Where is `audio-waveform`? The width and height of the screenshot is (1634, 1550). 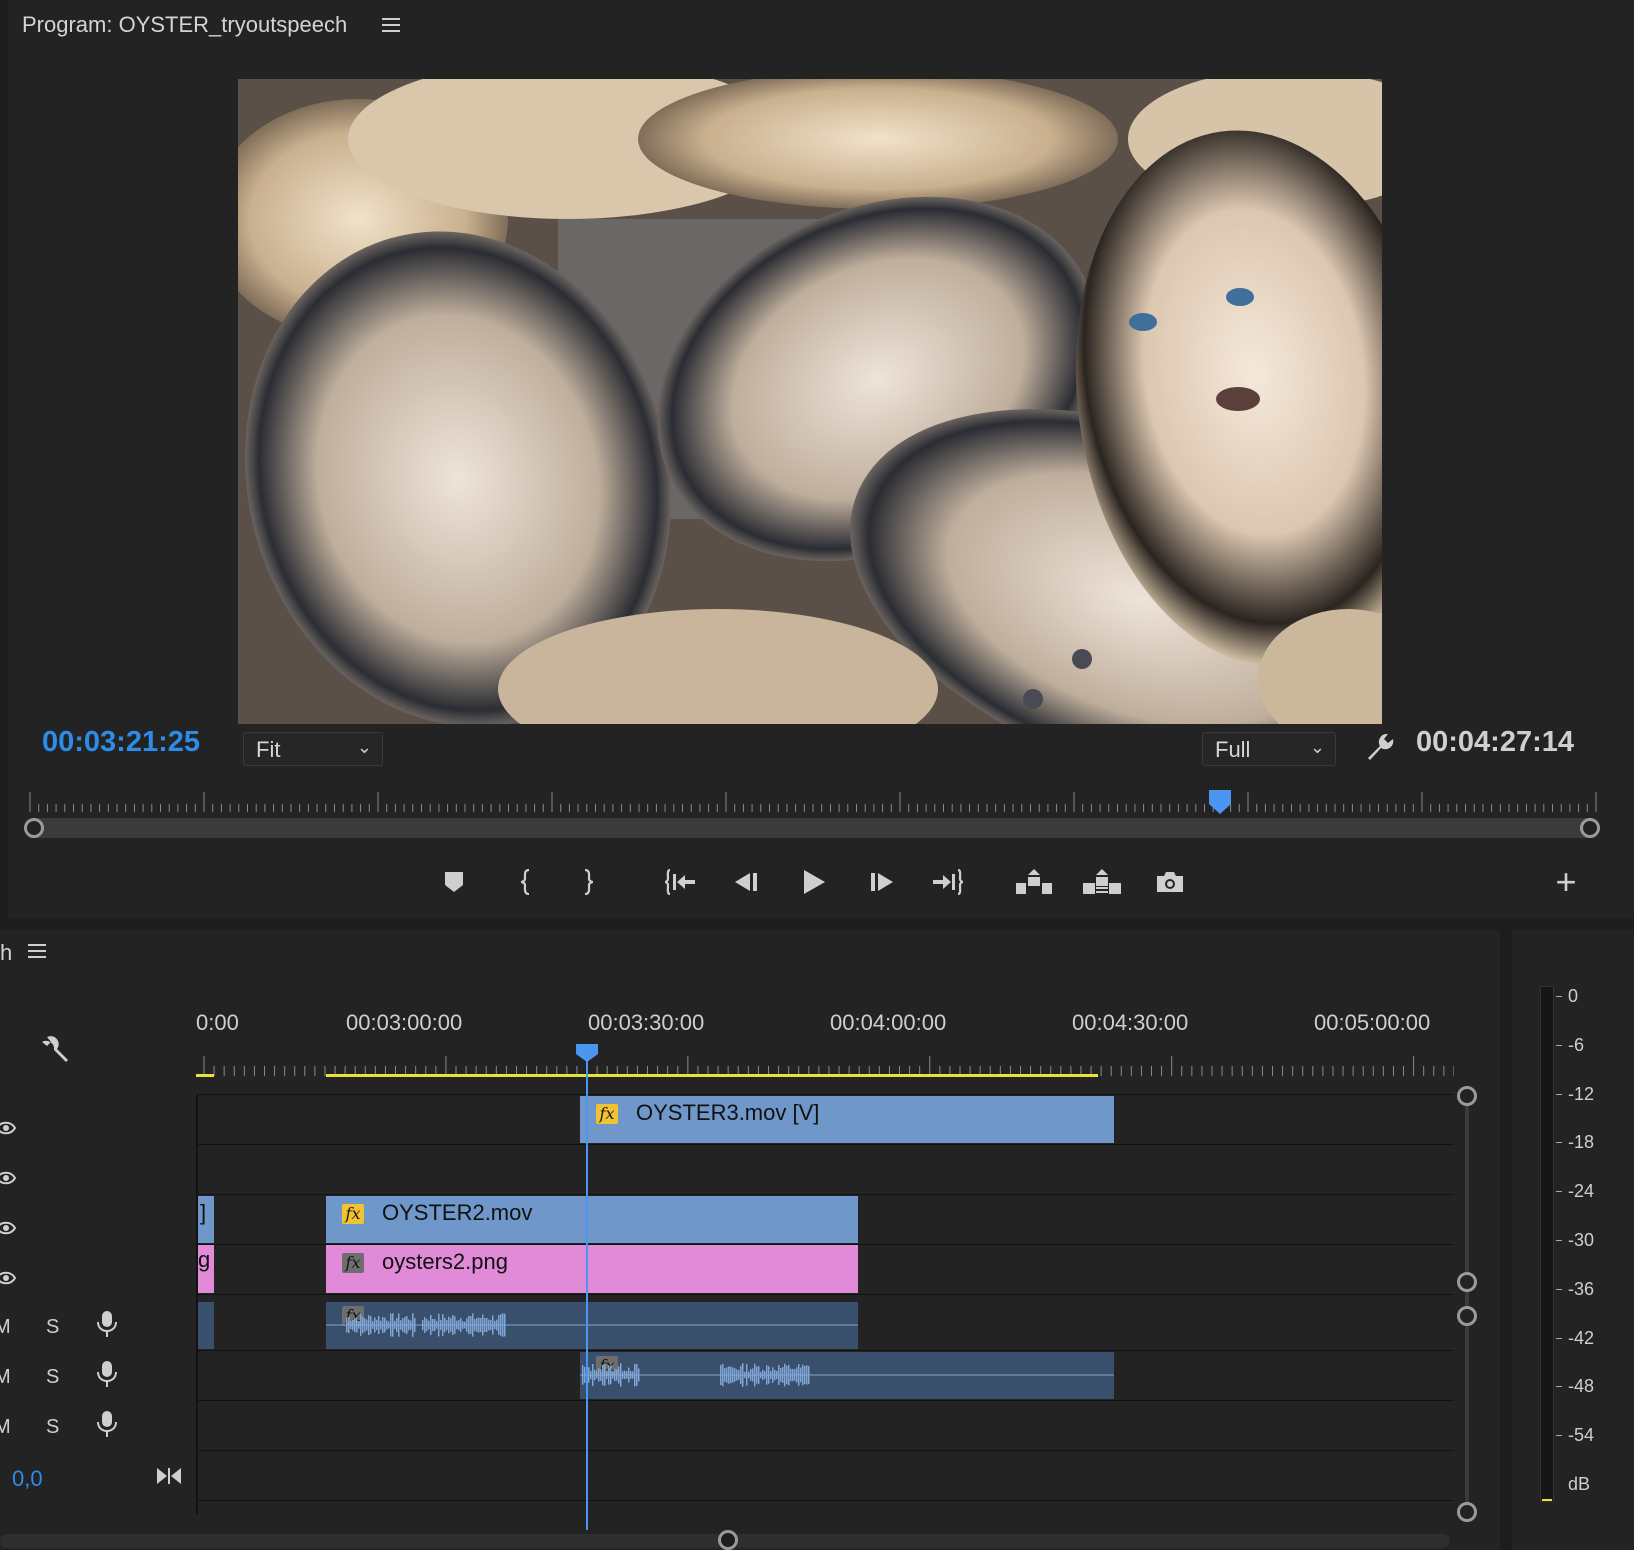
audio-waveform is located at coordinates (847, 1375).